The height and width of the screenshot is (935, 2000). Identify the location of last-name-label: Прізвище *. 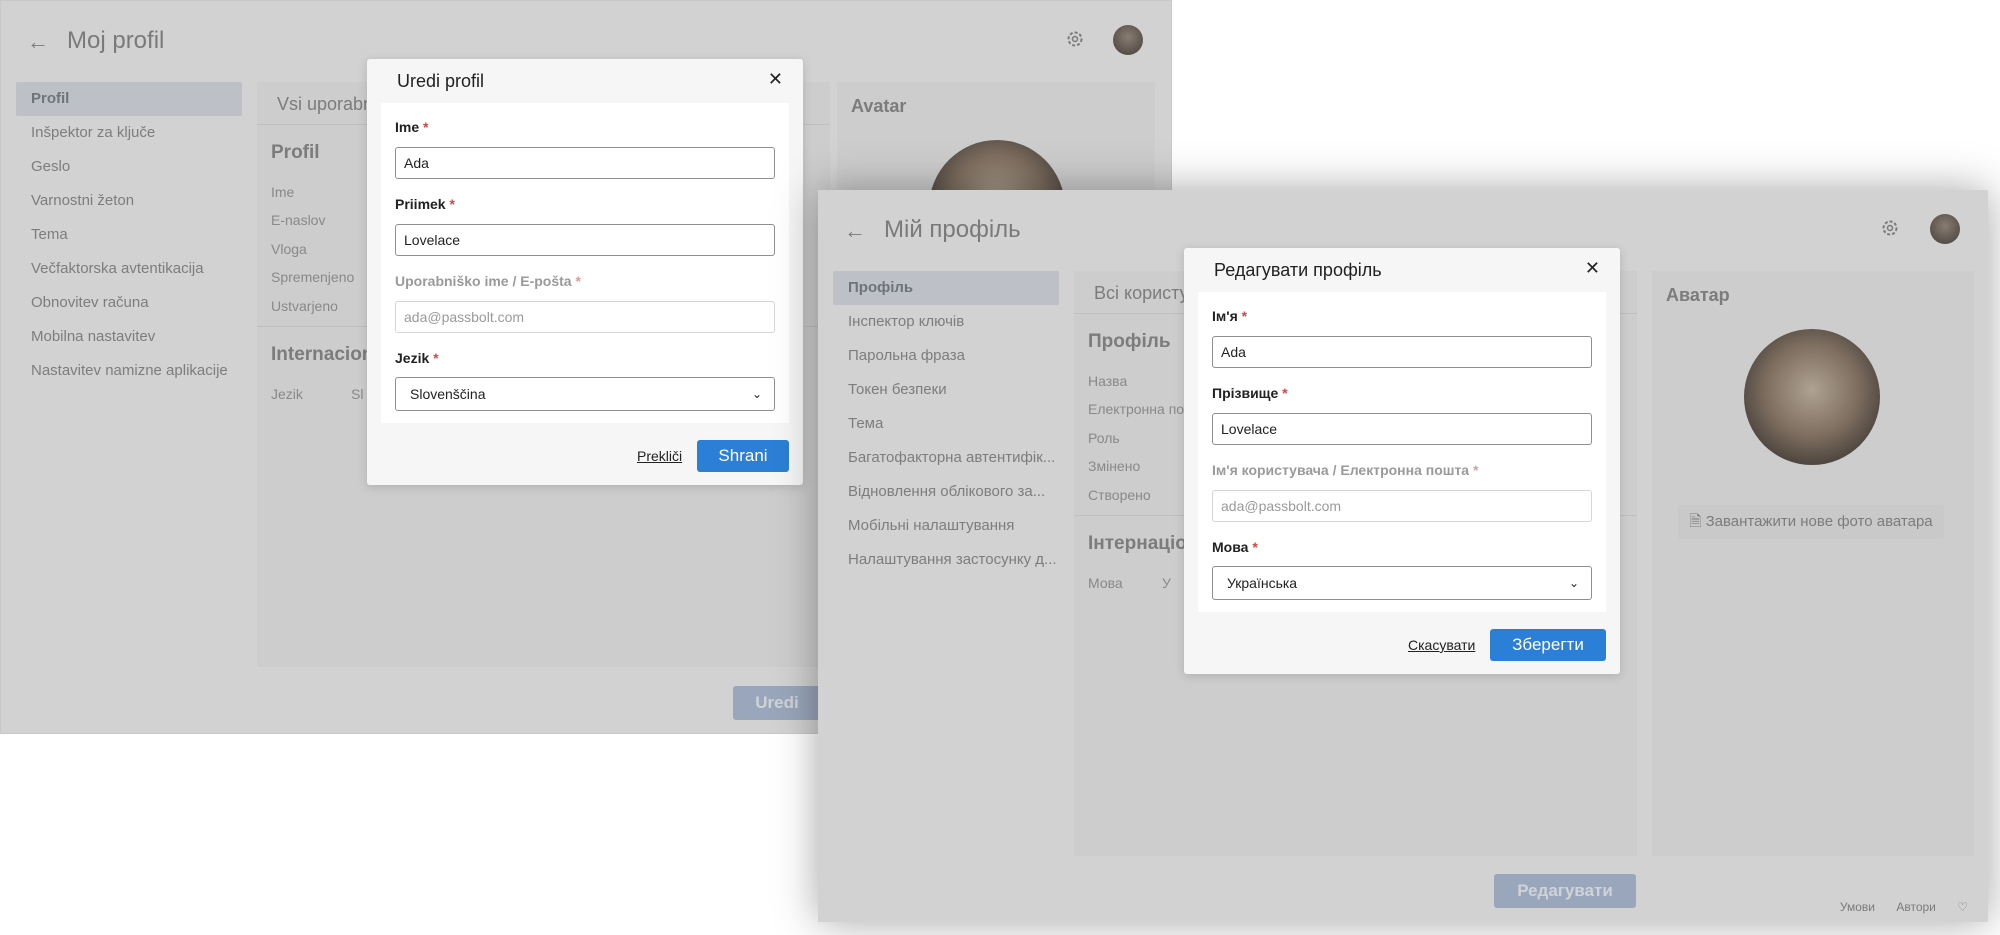
(1250, 393).